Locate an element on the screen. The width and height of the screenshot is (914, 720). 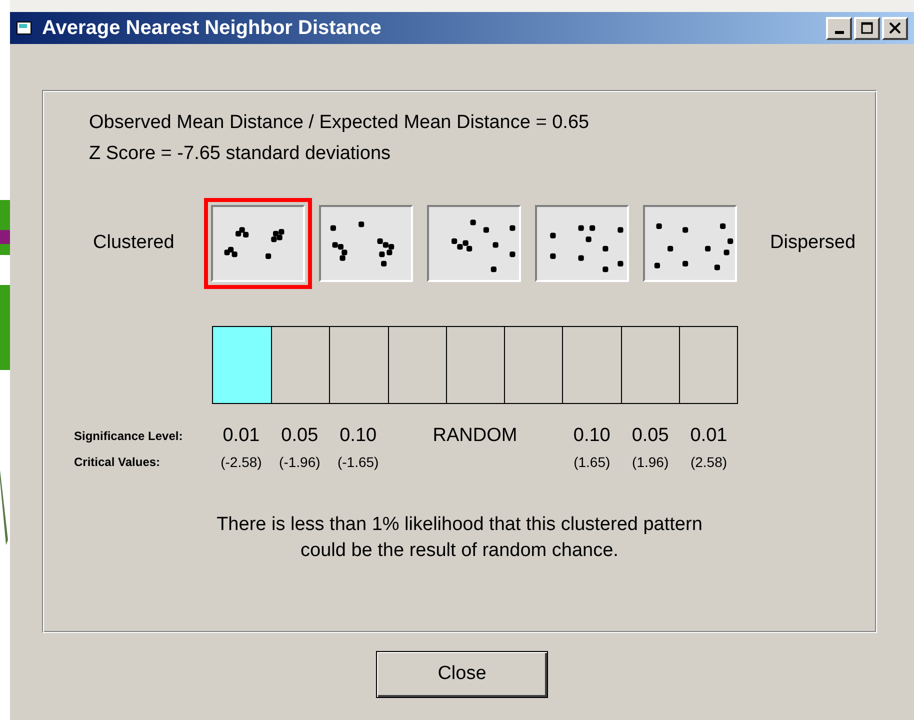
critical-value: (-1.65) is located at coordinates (358, 462).